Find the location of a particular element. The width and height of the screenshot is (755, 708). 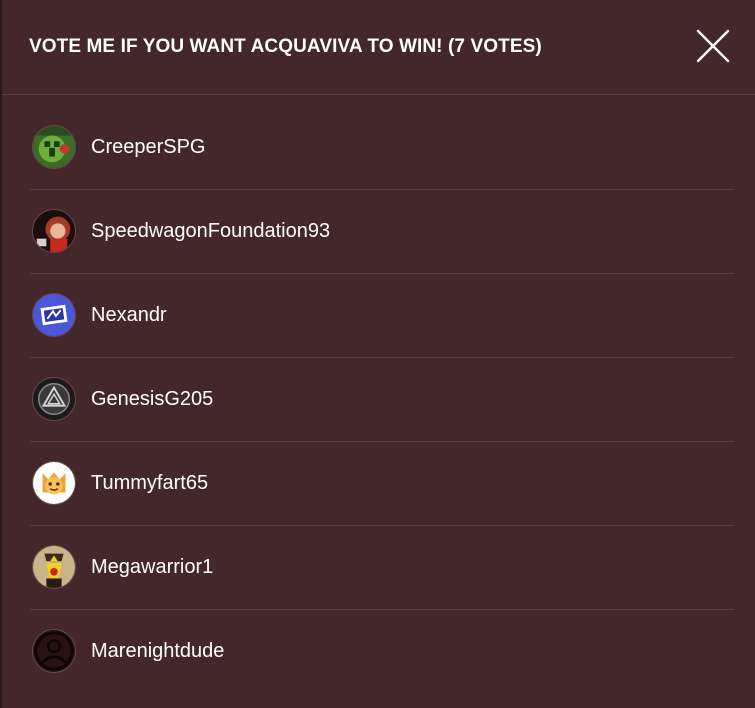

speedwagon-avatar-icon is located at coordinates (54, 231).